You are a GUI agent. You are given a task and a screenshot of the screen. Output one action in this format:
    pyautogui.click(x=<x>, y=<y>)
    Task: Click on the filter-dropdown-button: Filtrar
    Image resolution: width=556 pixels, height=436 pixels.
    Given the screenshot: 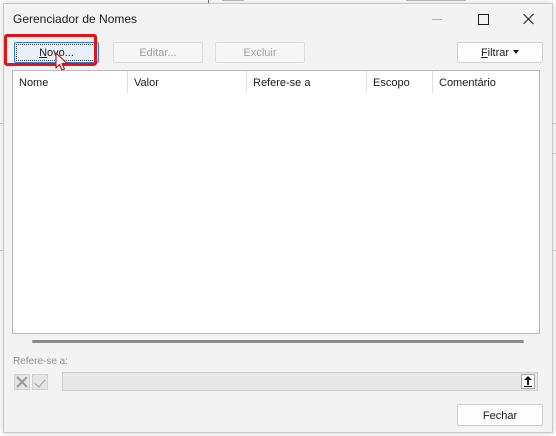 What is the action you would take?
    pyautogui.click(x=500, y=52)
    